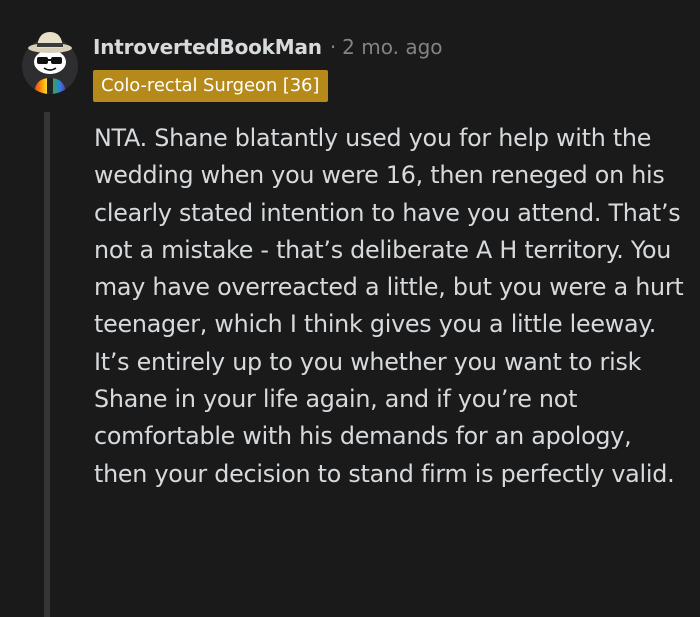  I want to click on thread-collapse-line, so click(47, 364).